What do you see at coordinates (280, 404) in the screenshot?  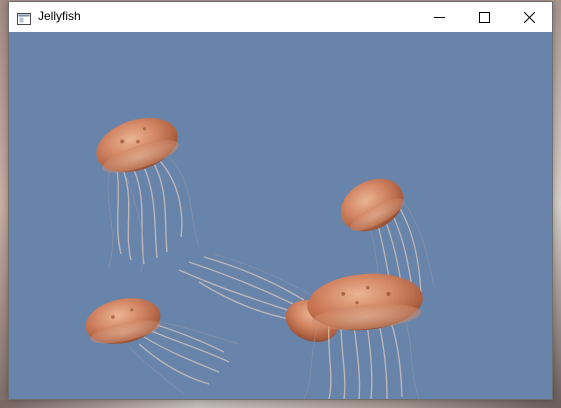 I see `desktop-background-bottom` at bounding box center [280, 404].